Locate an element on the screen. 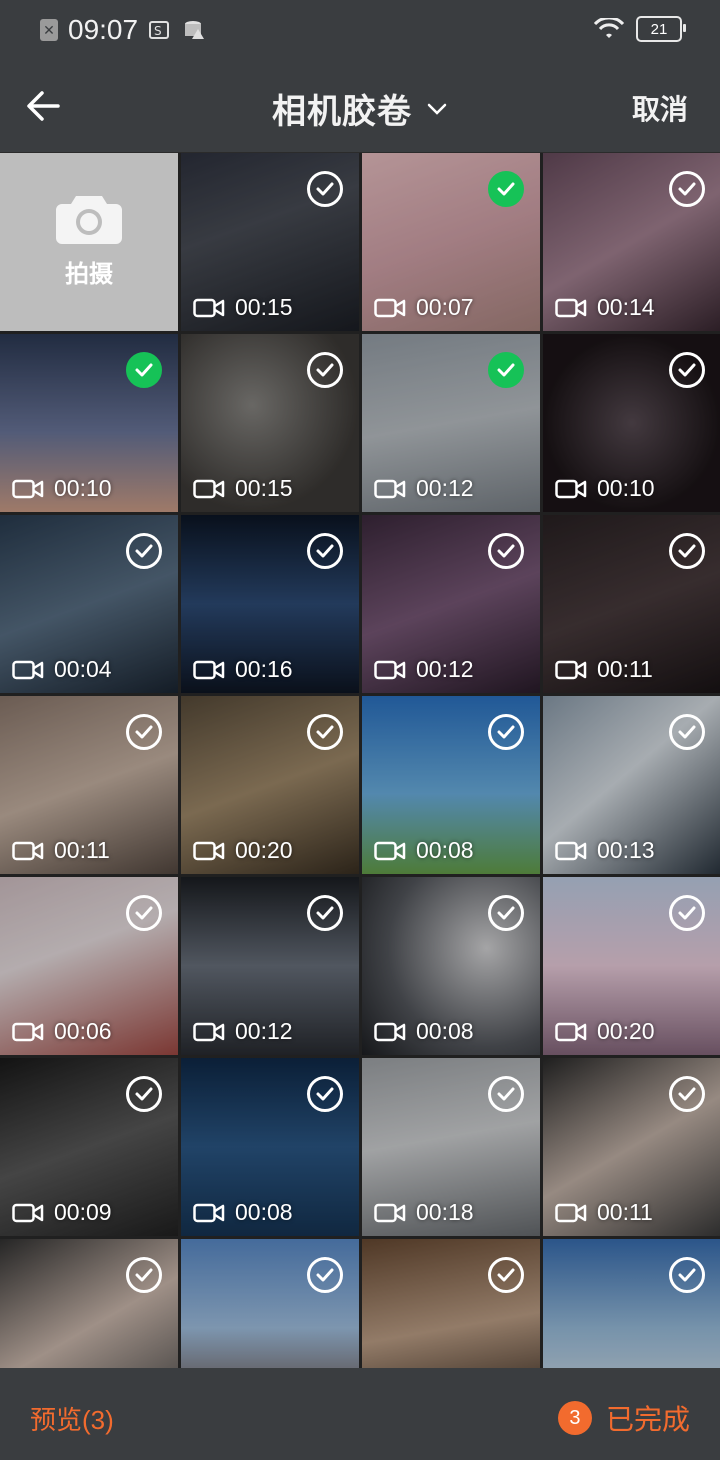 The height and width of the screenshot is (1460, 720). done-button: 3 已完成 is located at coordinates (623, 1418).